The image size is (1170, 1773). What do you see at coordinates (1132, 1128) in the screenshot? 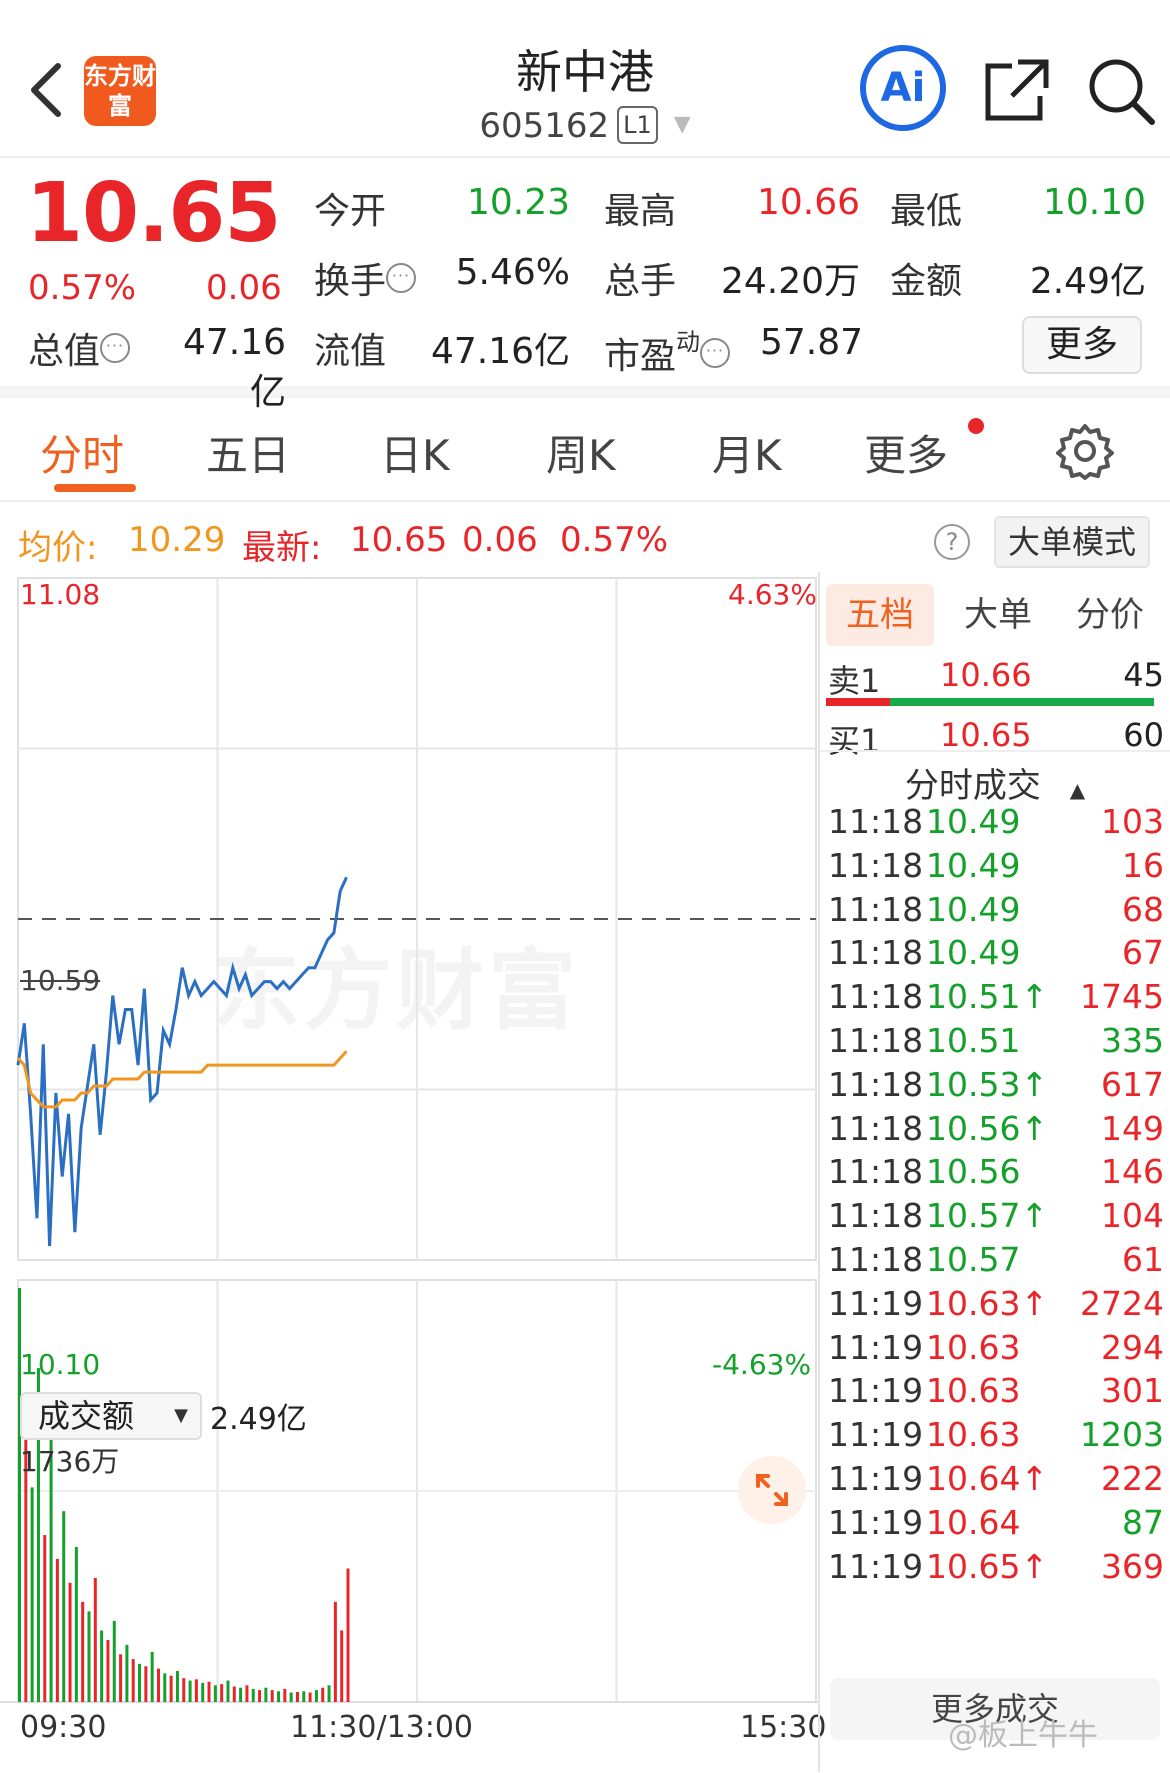
I see `trade-volume: 149` at bounding box center [1132, 1128].